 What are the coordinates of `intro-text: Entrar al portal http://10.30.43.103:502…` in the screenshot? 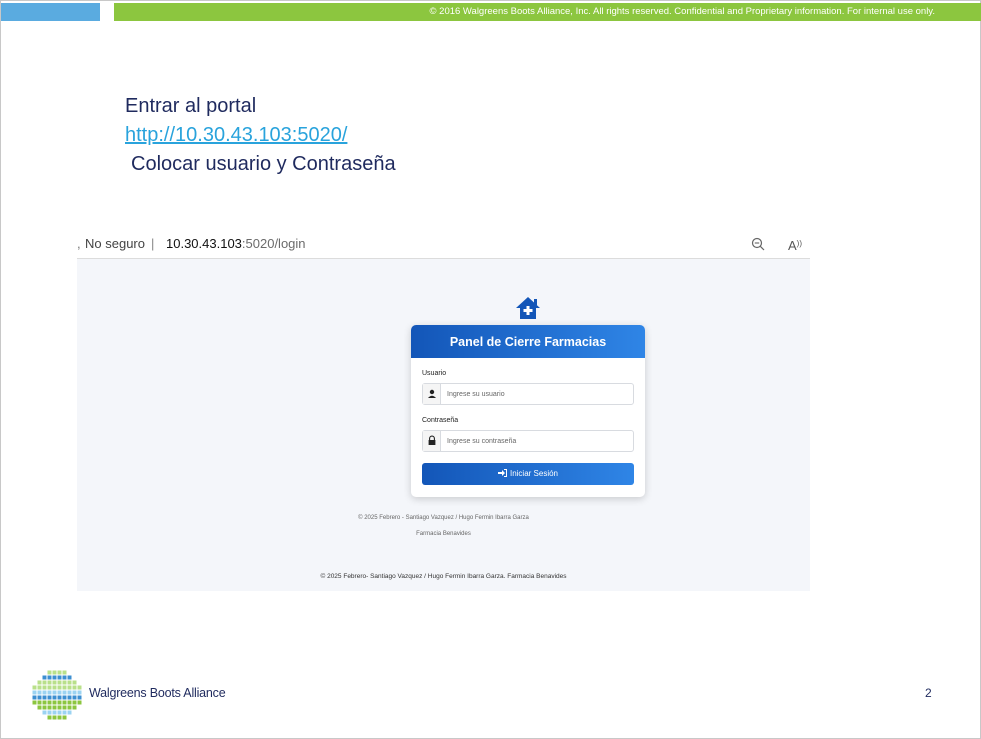 It's located at (260, 135).